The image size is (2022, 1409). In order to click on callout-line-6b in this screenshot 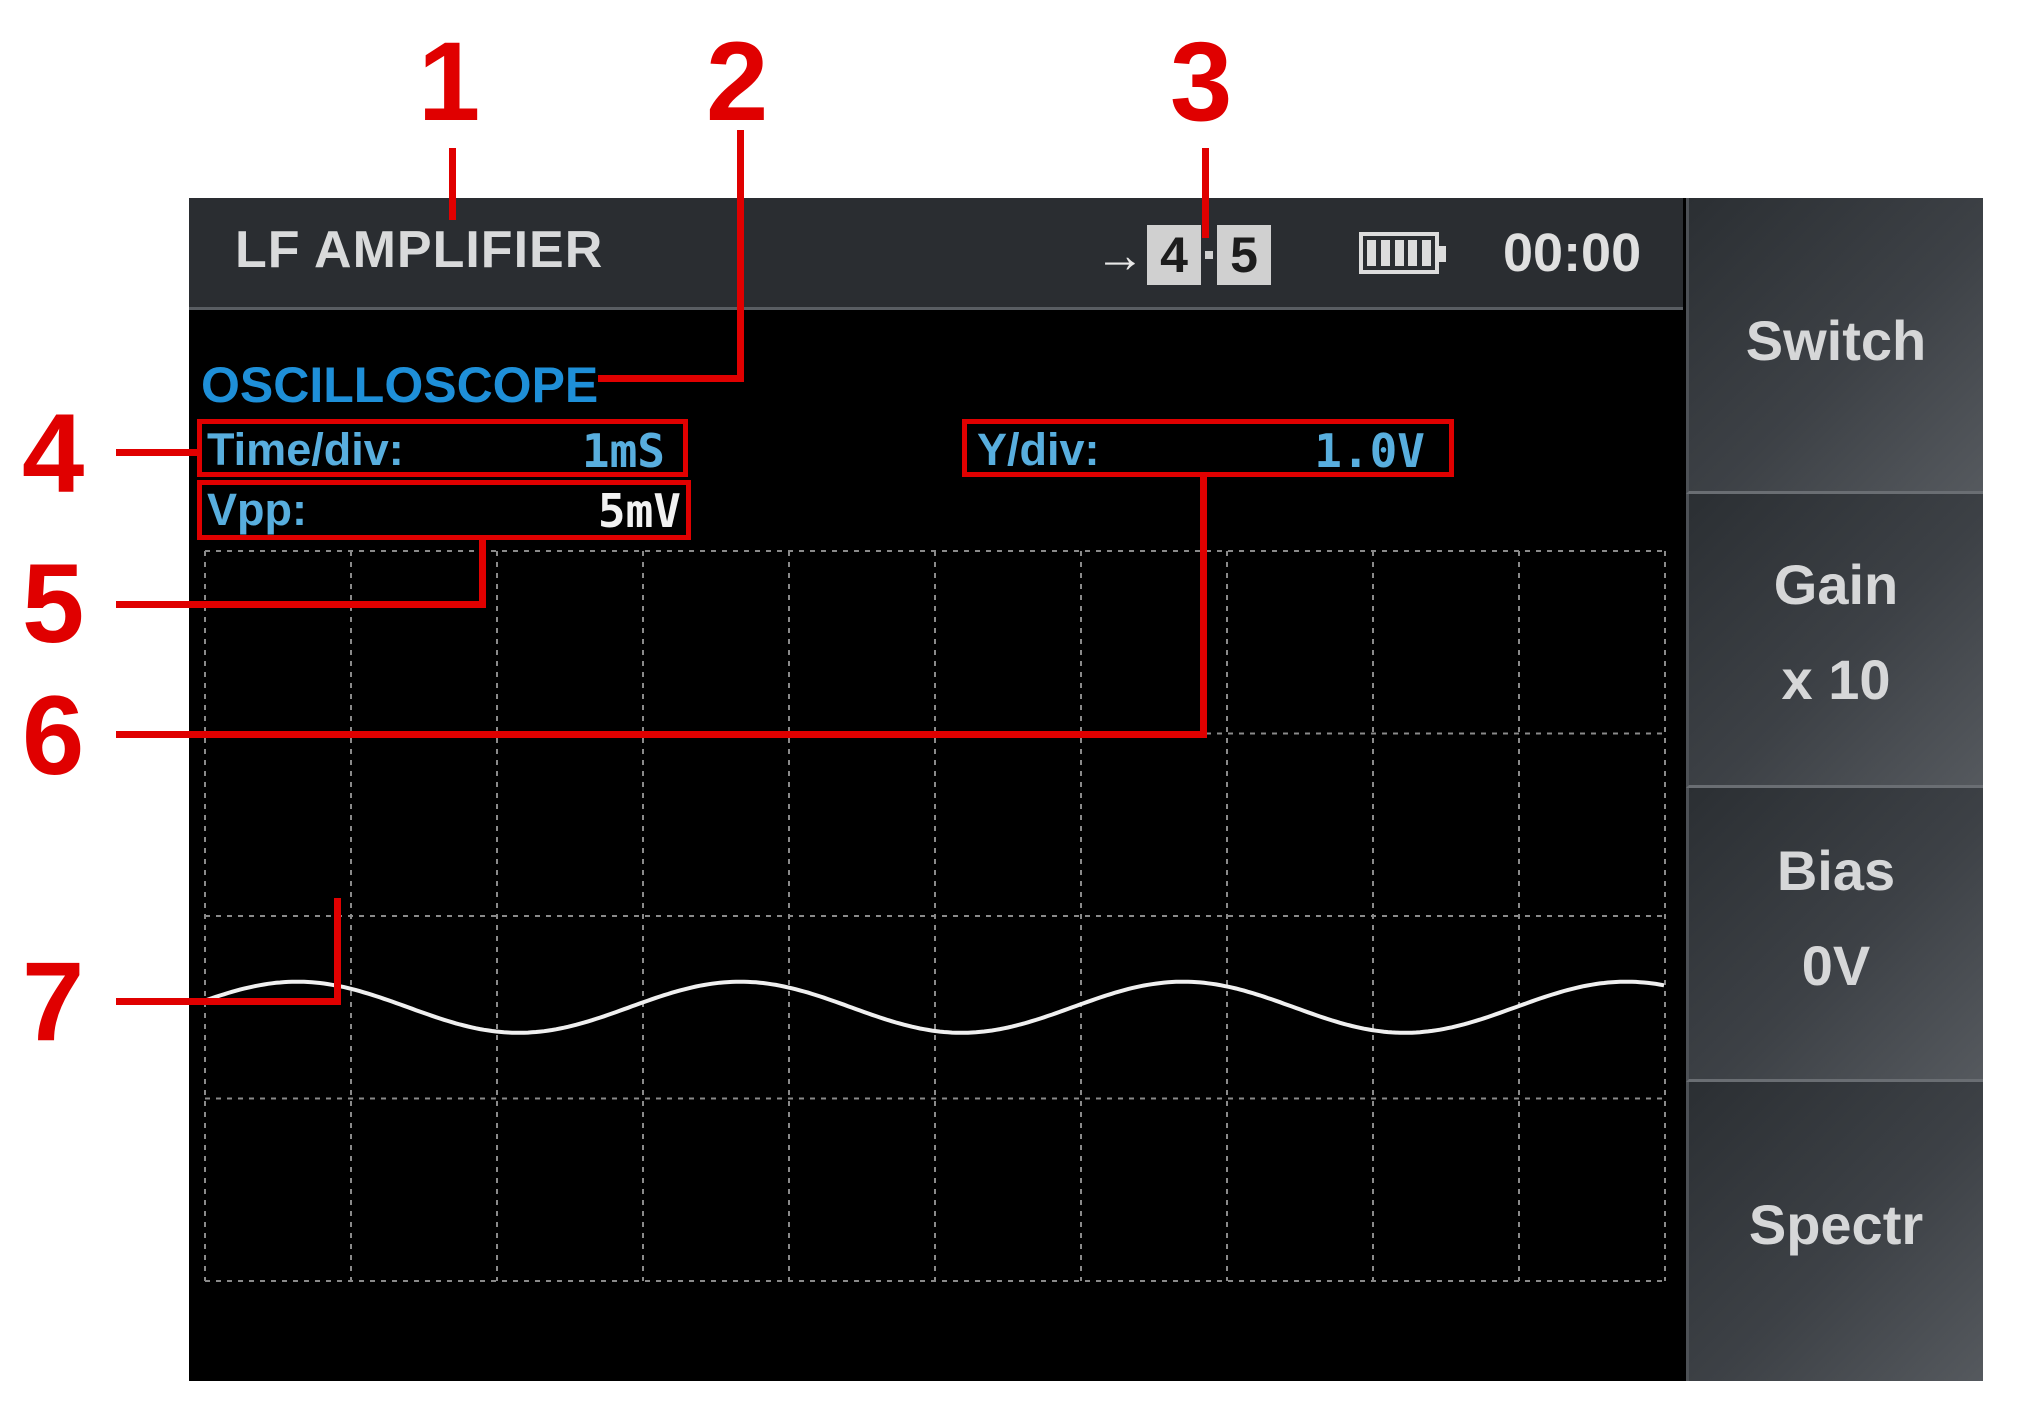, I will do `click(1203, 605)`.